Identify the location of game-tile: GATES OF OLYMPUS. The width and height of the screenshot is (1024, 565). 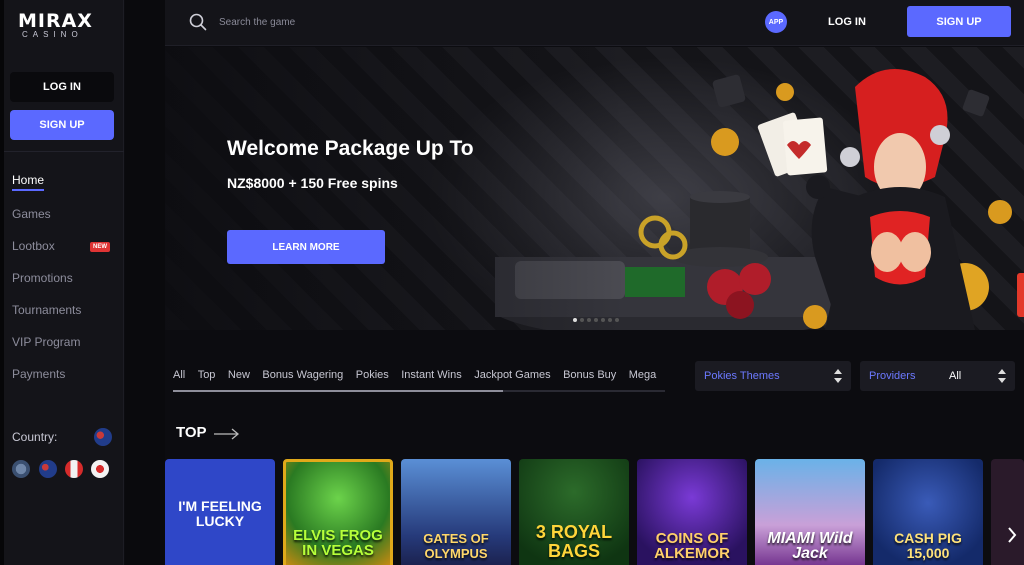
(456, 512).